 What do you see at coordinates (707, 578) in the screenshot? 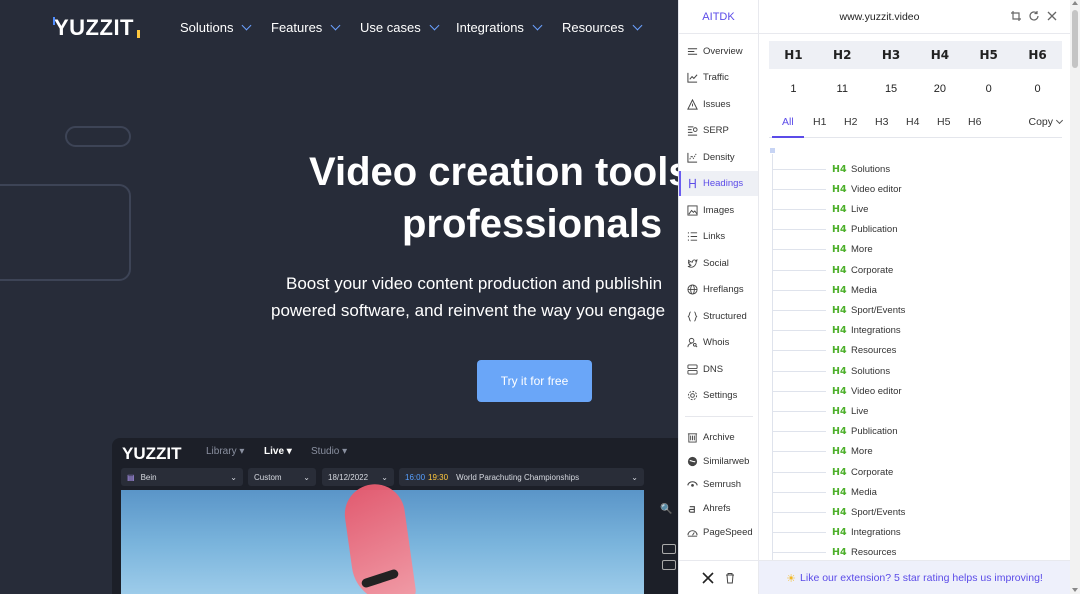
I see `x-logo-icon` at bounding box center [707, 578].